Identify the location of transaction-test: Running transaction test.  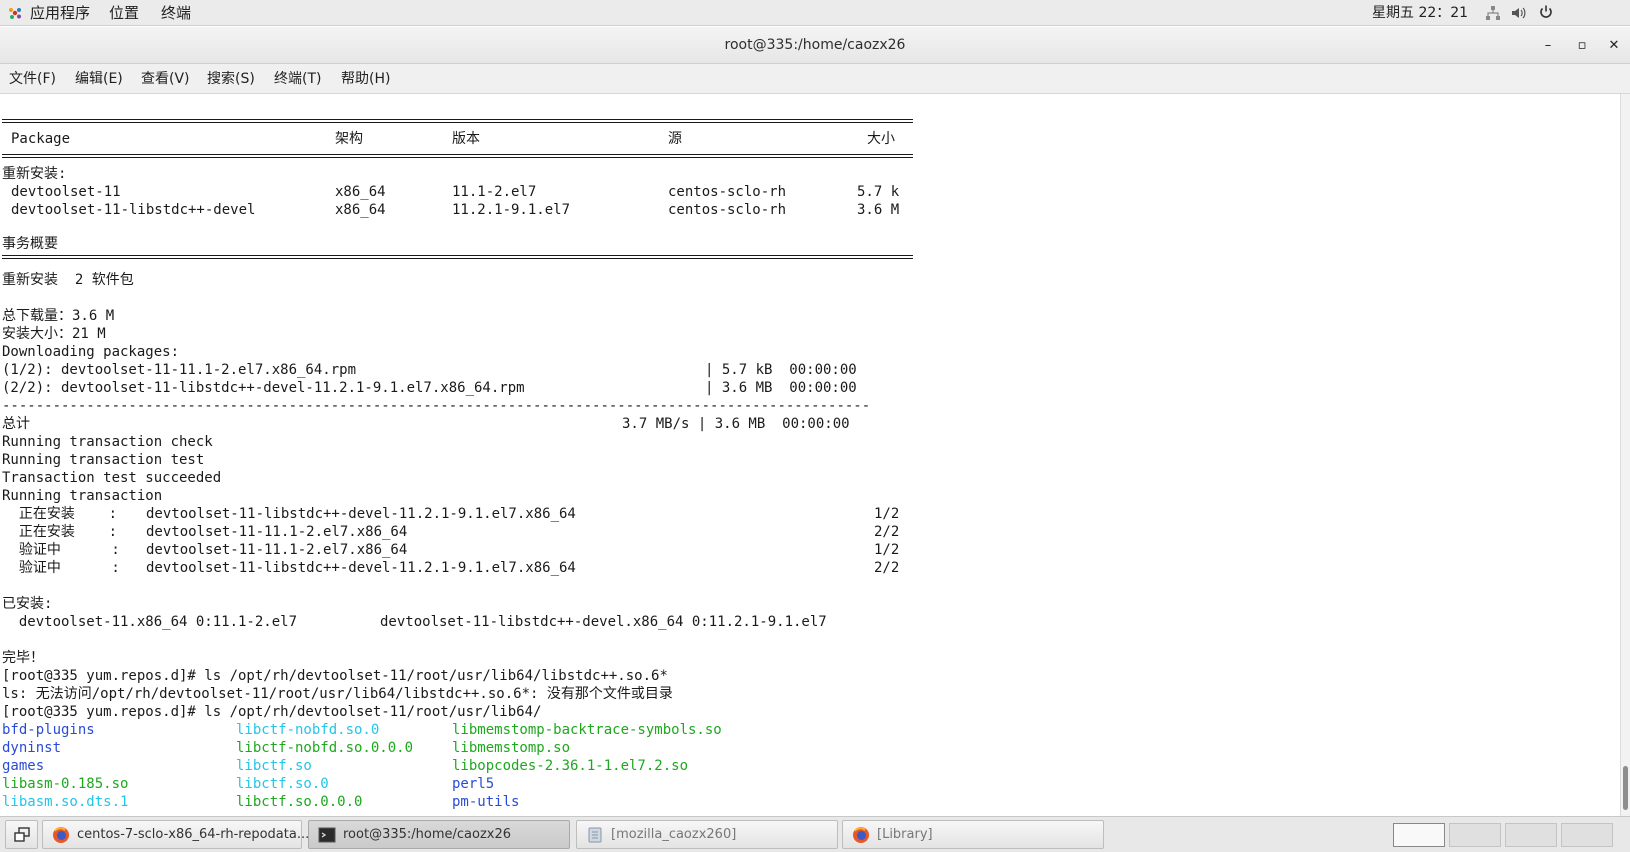
(103, 460).